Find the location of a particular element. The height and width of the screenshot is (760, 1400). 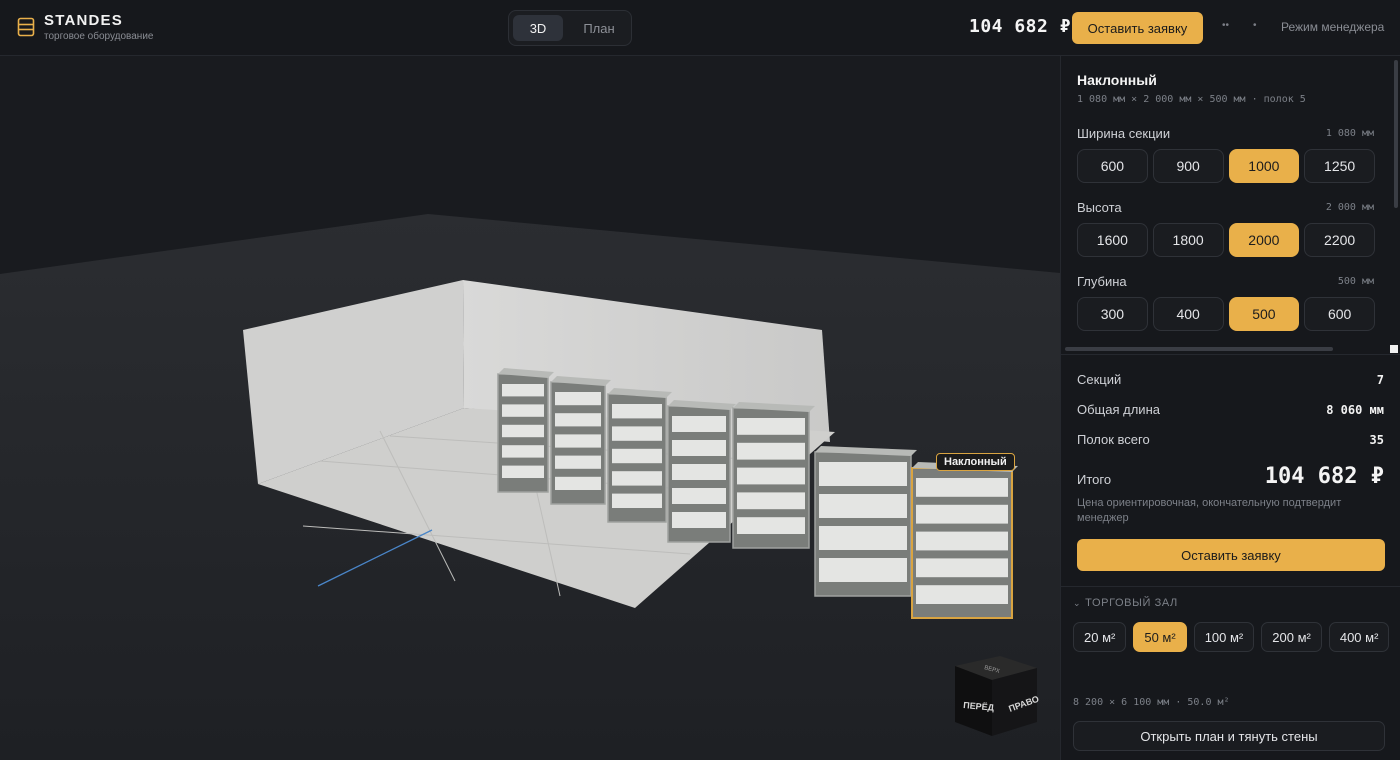

options-horizontal-scrollbar is located at coordinates (1199, 349).